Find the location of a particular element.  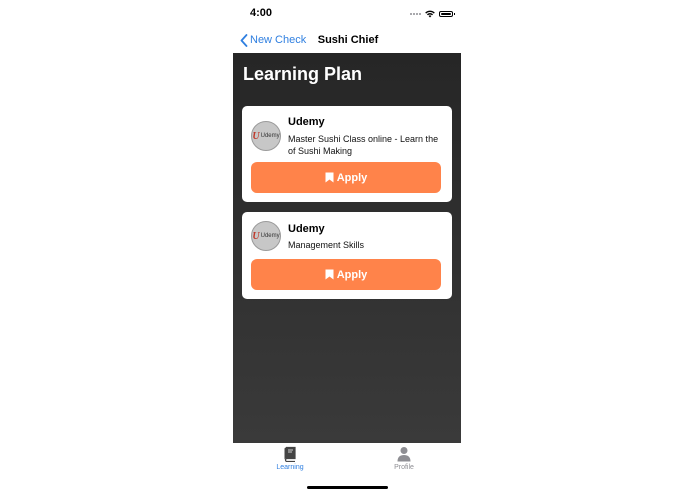

navigation-bar: New Check Sushi Chief is located at coordinates (347, 40).